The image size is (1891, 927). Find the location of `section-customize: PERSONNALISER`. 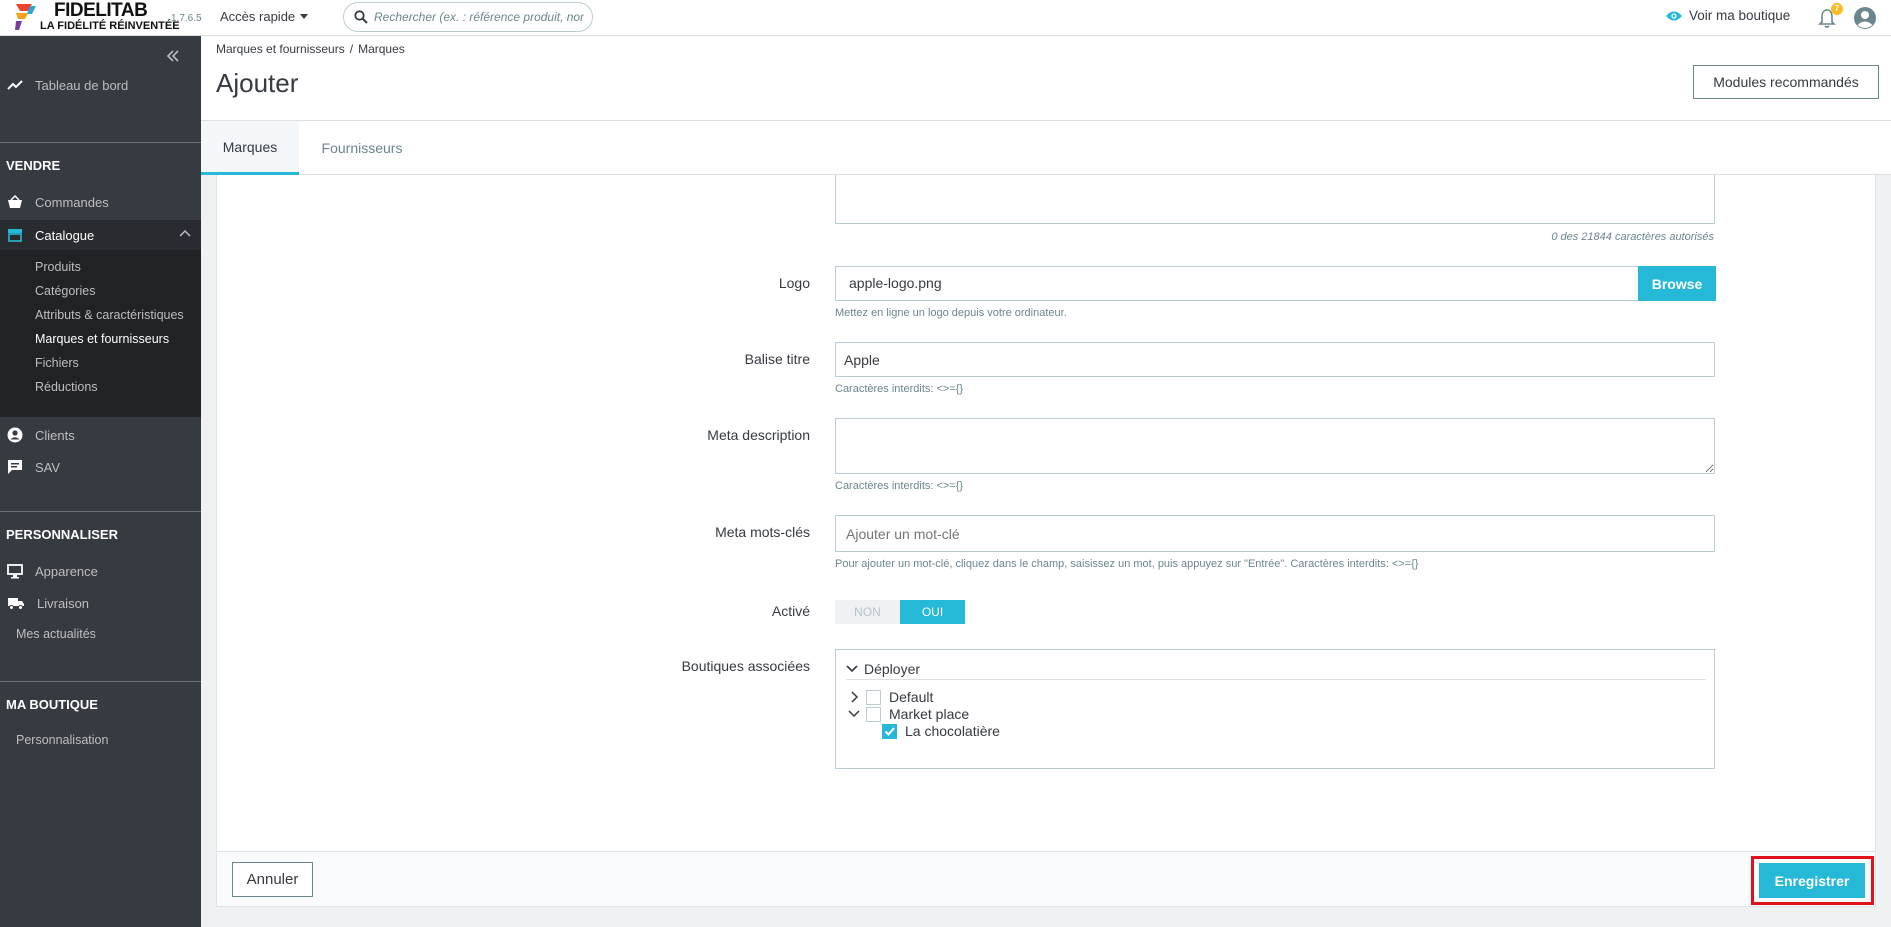

section-customize: PERSONNALISER is located at coordinates (62, 534).